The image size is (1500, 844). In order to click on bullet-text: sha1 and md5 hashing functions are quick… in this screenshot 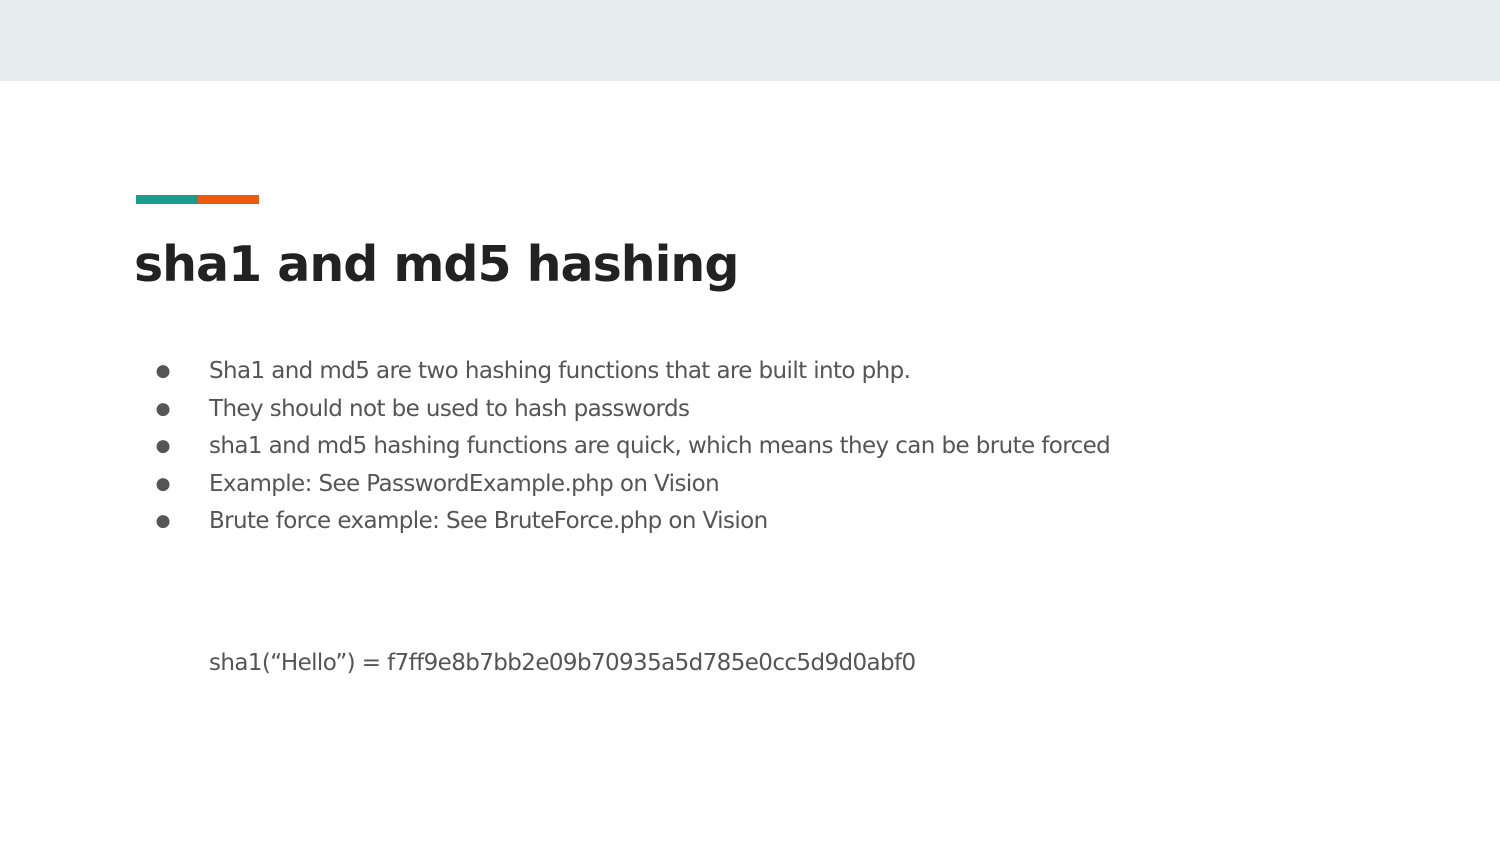, I will do `click(660, 446)`.